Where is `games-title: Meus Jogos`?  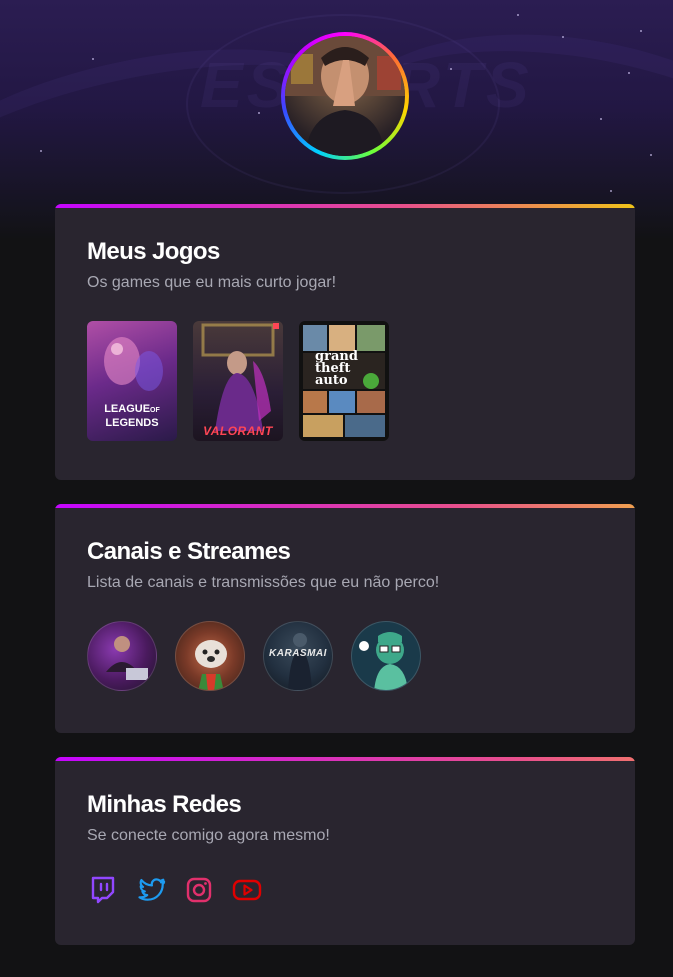 games-title: Meus Jogos is located at coordinates (153, 251).